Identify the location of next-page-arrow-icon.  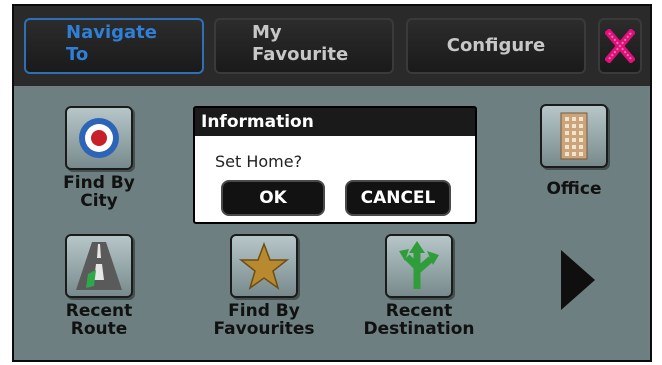
(578, 280).